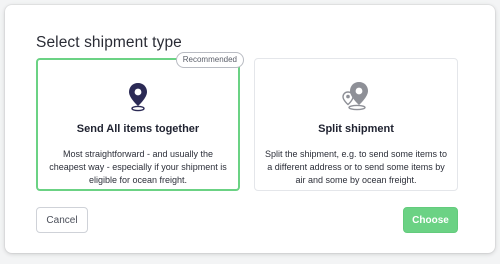 Image resolution: width=500 pixels, height=264 pixels. I want to click on recommended-badge: Recommended, so click(209, 60).